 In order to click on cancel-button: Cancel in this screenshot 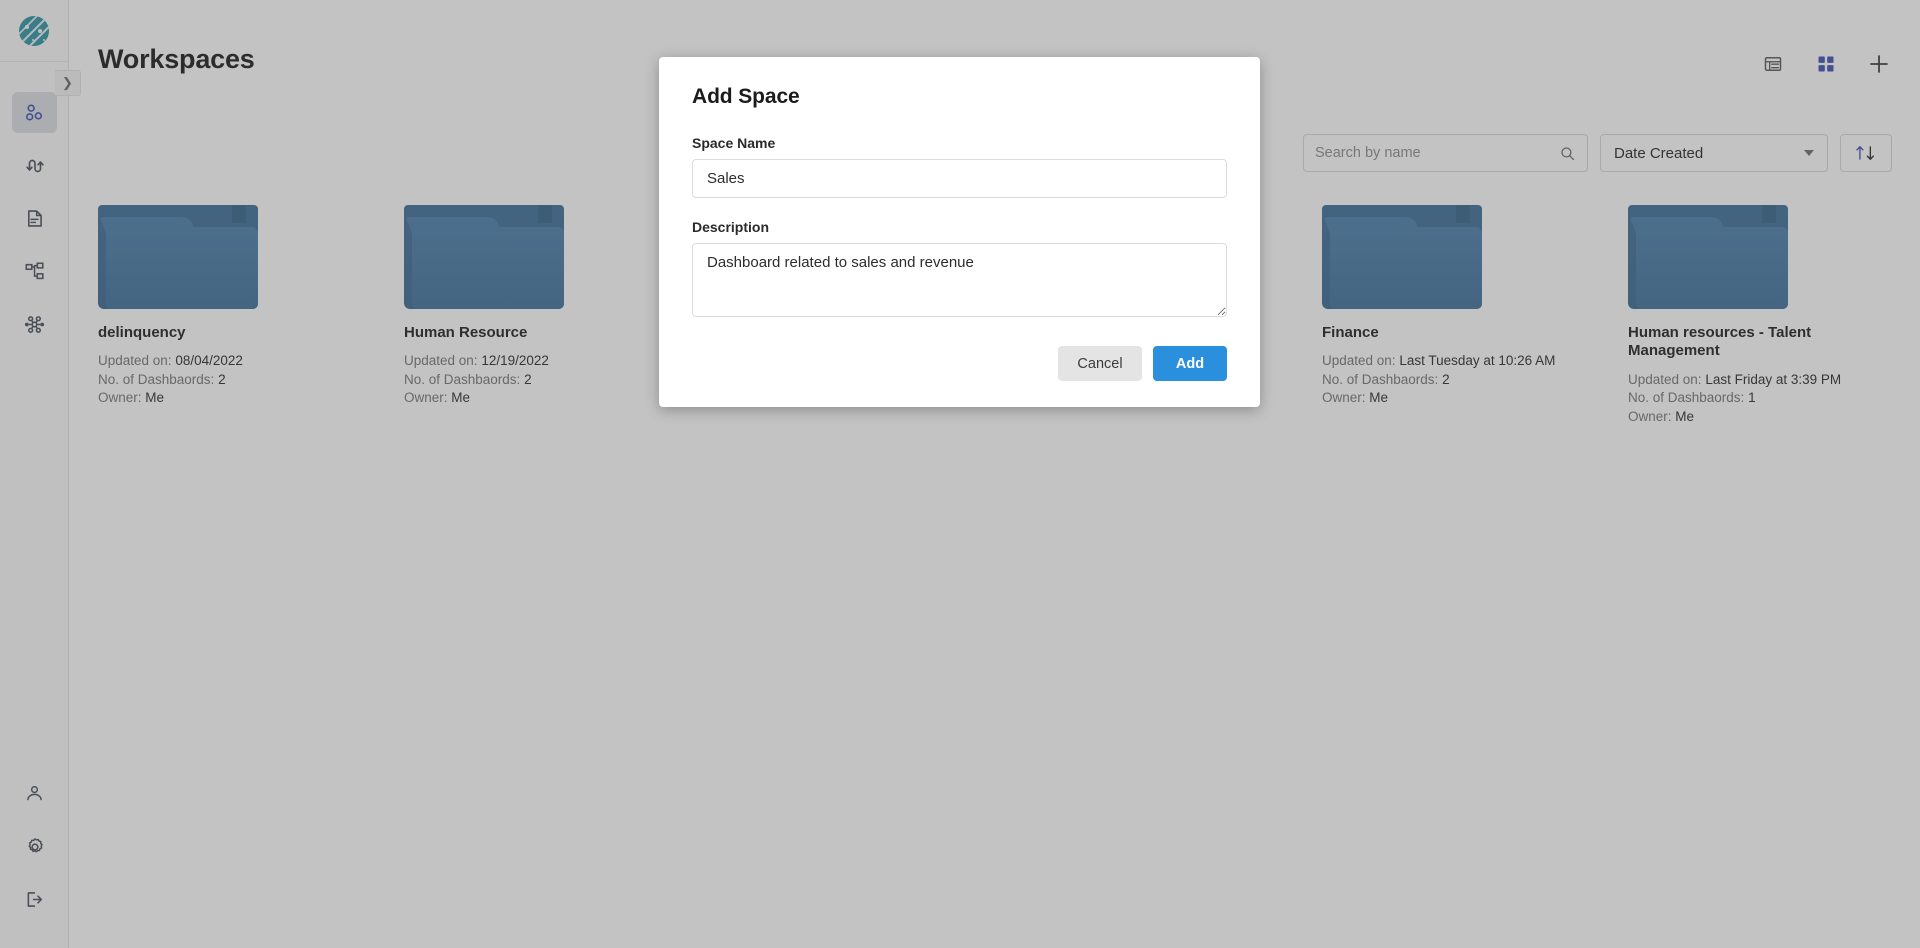, I will do `click(1100, 363)`.